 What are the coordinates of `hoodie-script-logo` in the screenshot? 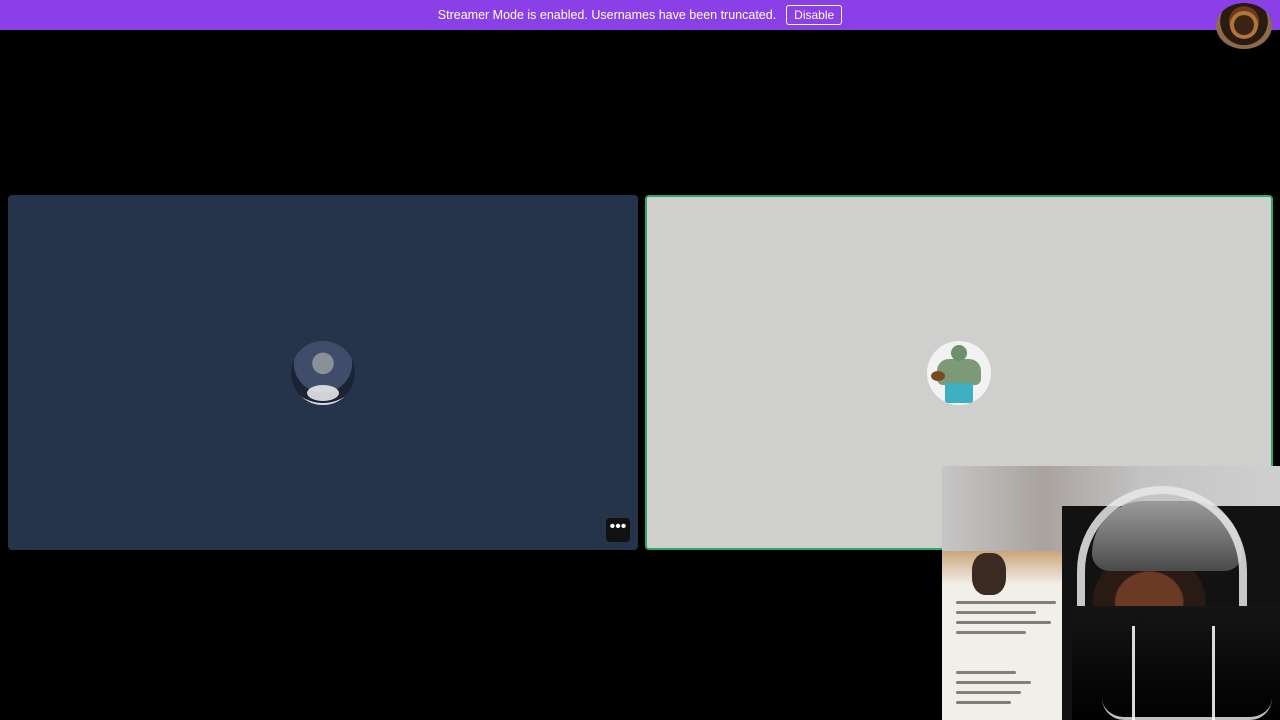 It's located at (1187, 709).